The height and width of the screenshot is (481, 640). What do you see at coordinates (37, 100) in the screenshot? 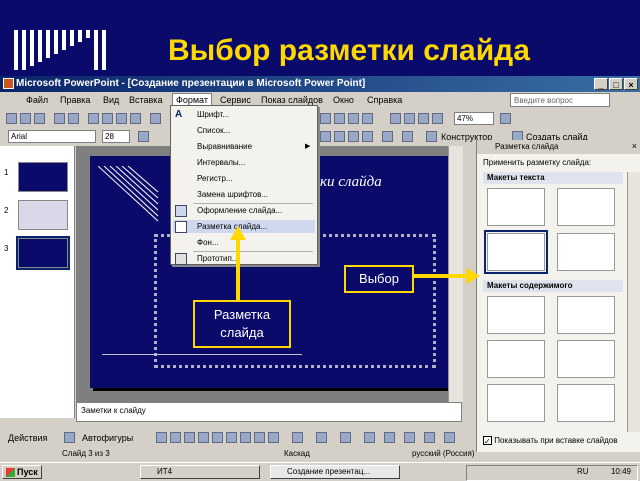
I see `menu-file: Файл` at bounding box center [37, 100].